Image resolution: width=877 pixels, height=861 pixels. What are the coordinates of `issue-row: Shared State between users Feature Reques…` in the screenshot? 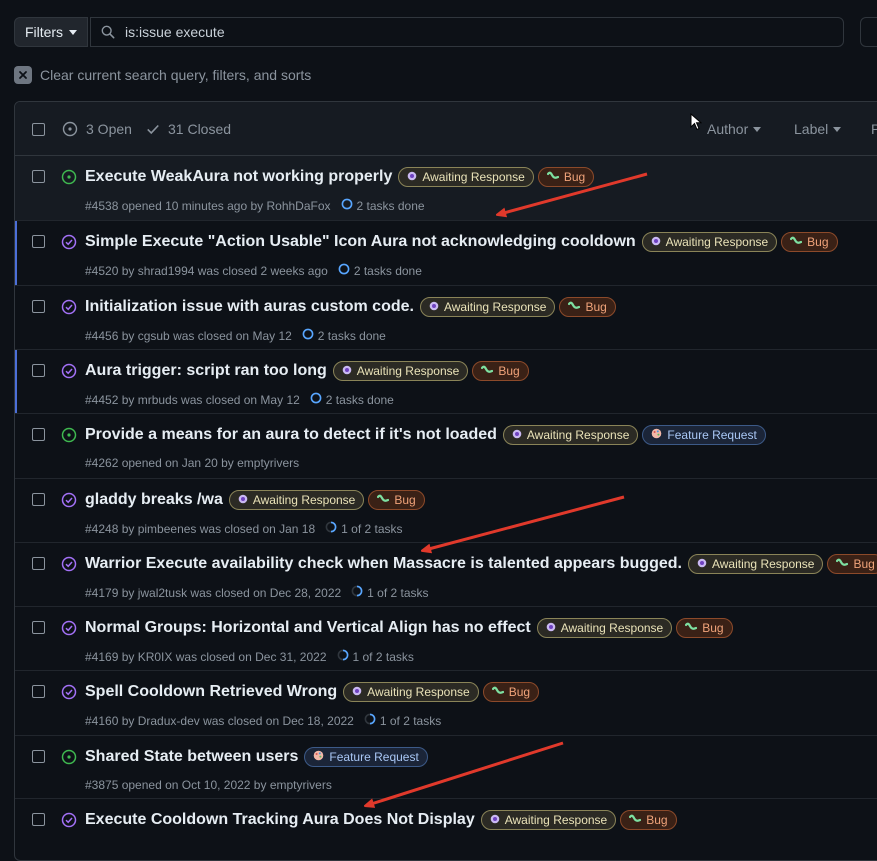 It's located at (446, 767).